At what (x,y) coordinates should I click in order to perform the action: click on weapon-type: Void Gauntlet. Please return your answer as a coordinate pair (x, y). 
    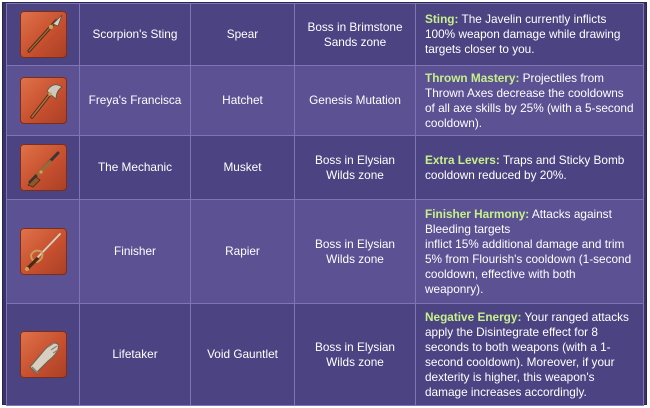
    Looking at the image, I should click on (242, 354).